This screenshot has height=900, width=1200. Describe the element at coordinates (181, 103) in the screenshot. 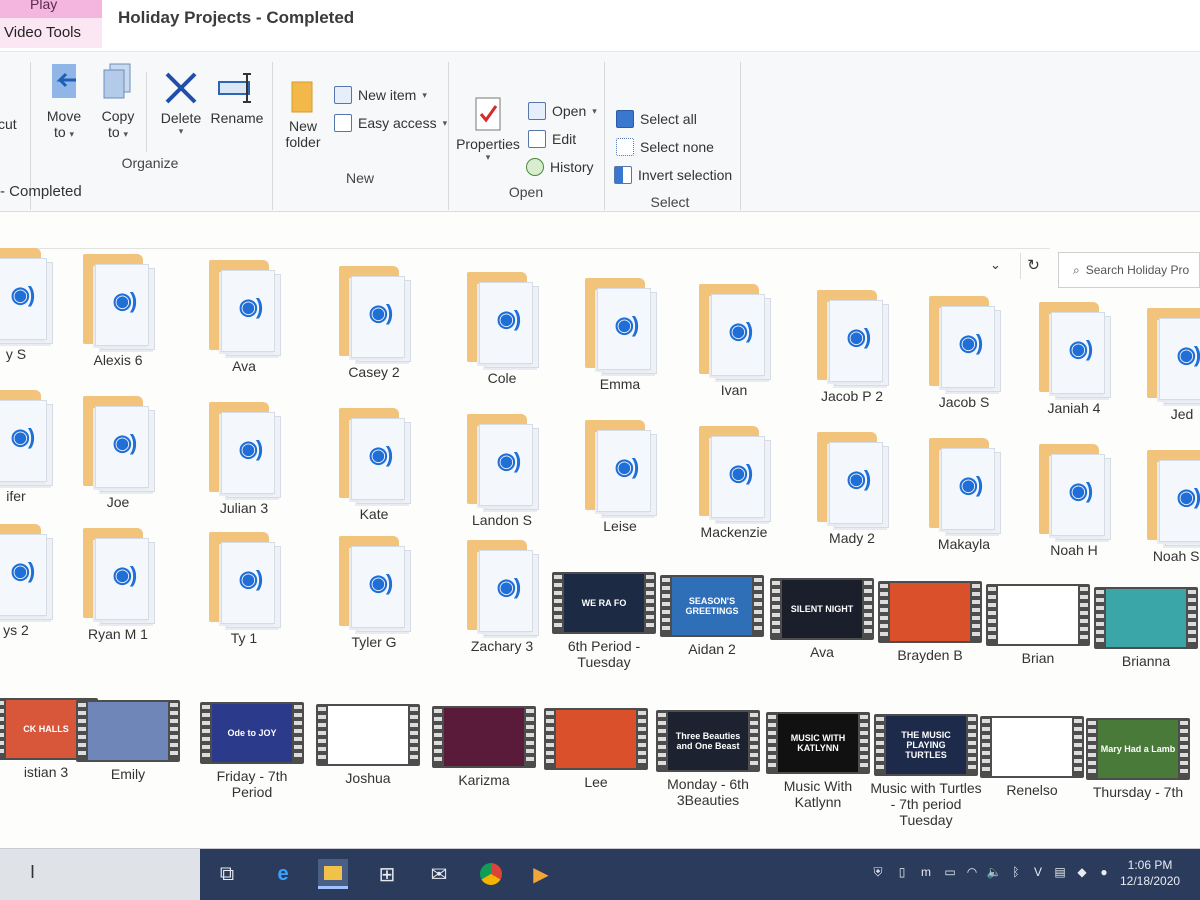

I see `delete-button: Delete ▾` at that location.